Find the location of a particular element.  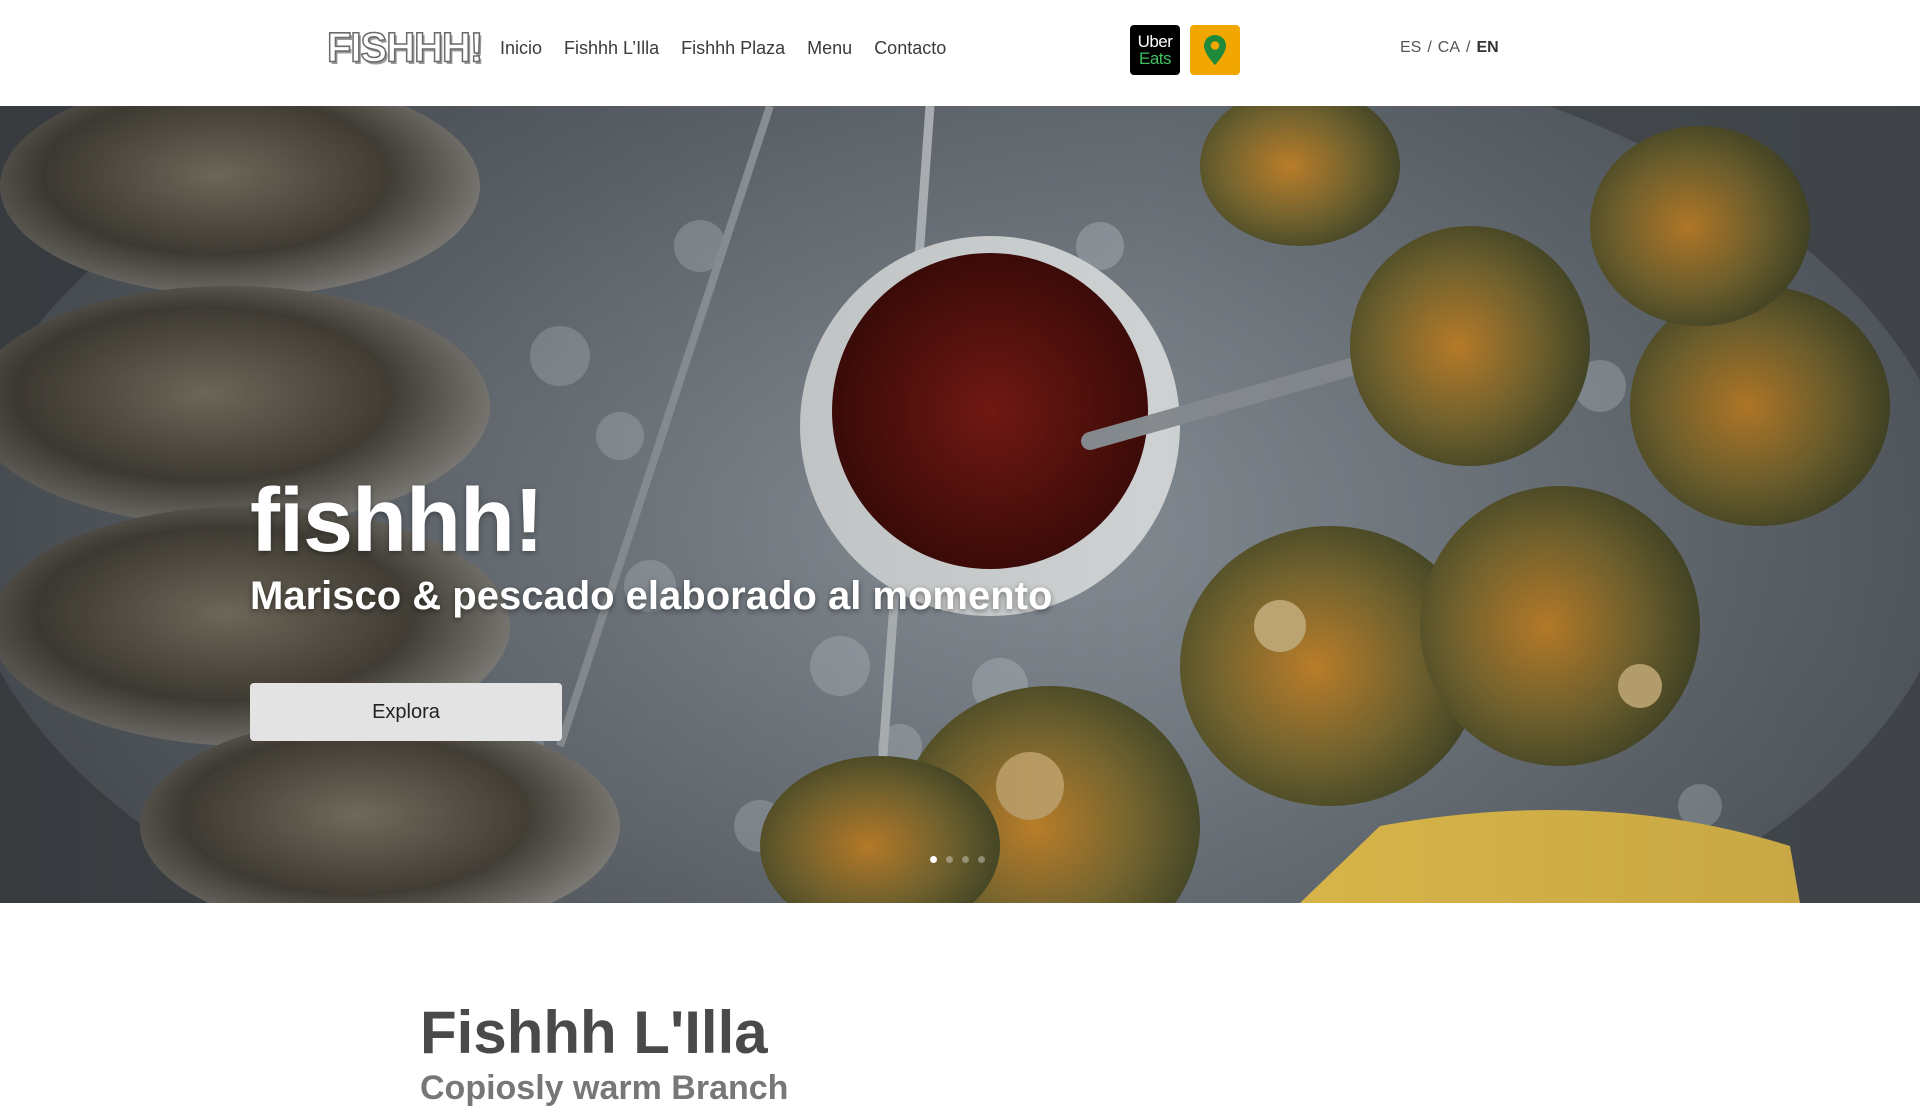

slider-dots is located at coordinates (957, 859).